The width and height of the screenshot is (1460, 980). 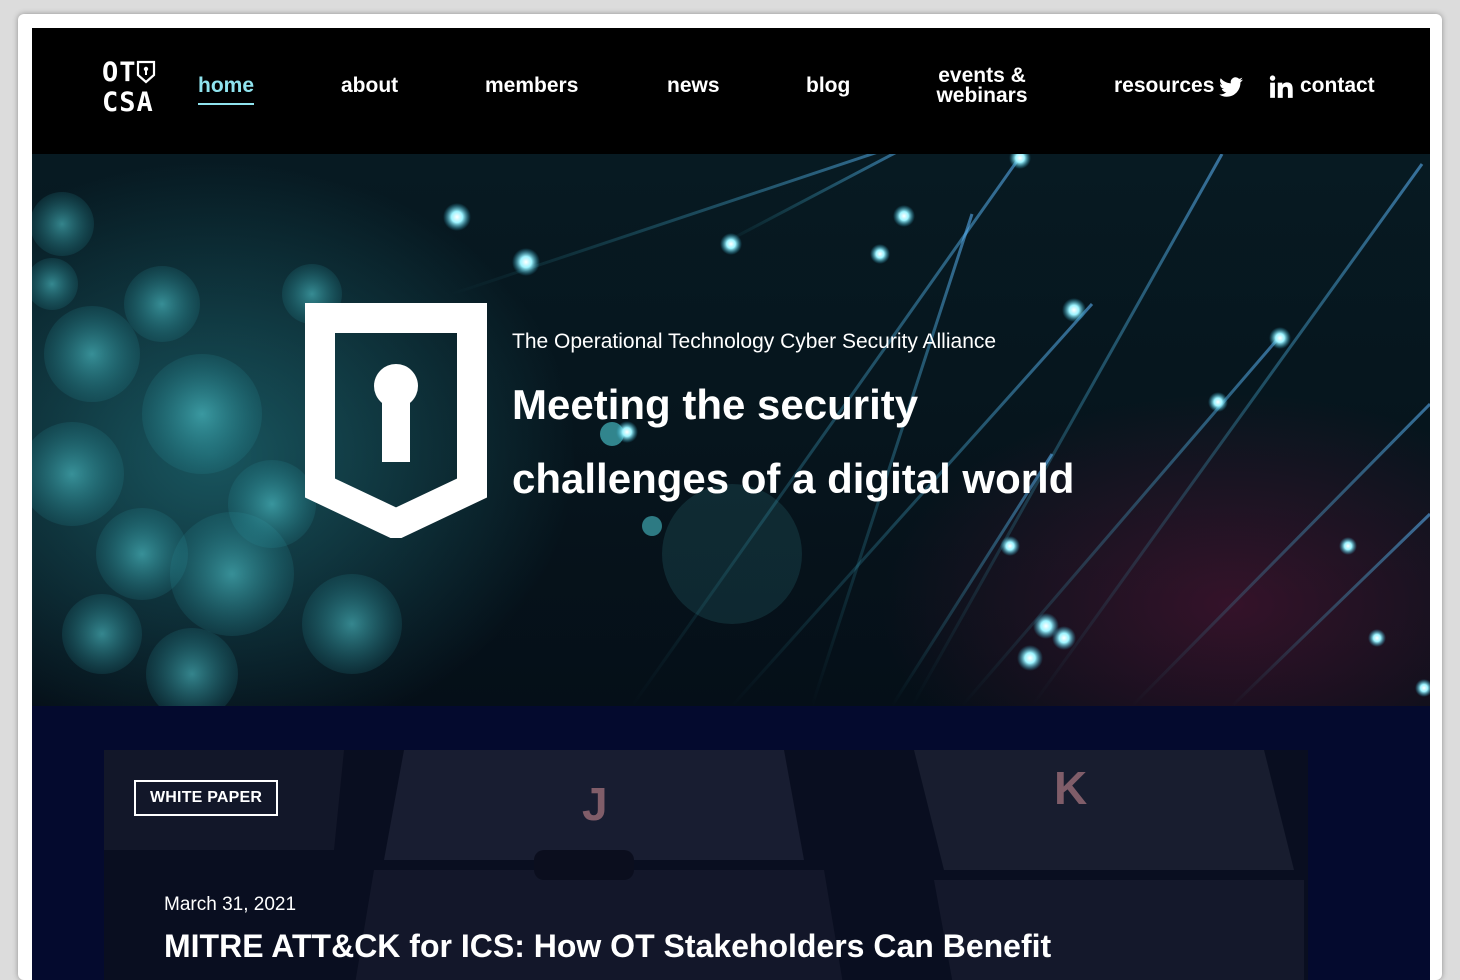 I want to click on hero-title-line1: Meeting the security, so click(x=715, y=404).